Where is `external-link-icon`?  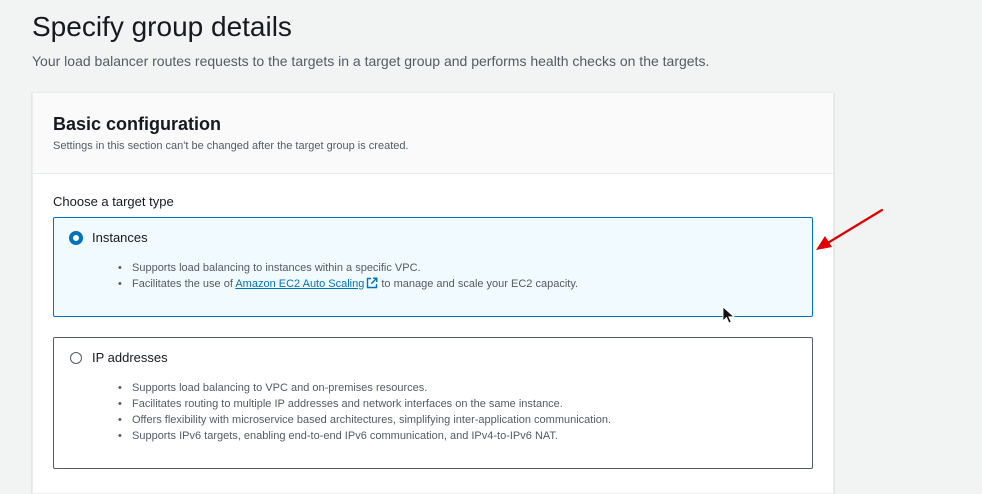
external-link-icon is located at coordinates (372, 283).